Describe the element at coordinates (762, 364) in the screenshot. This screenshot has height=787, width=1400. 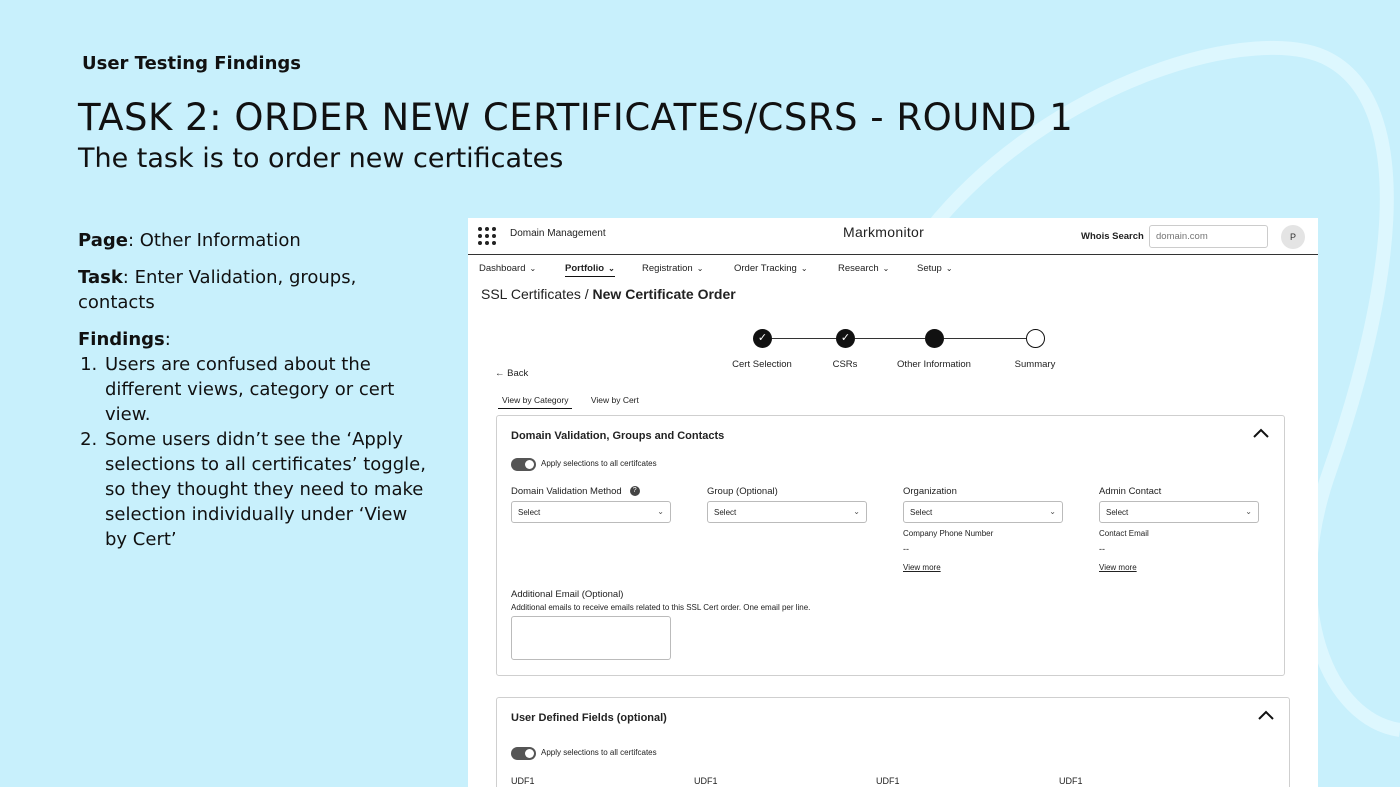
I see `step-label: Cert Selection` at that location.